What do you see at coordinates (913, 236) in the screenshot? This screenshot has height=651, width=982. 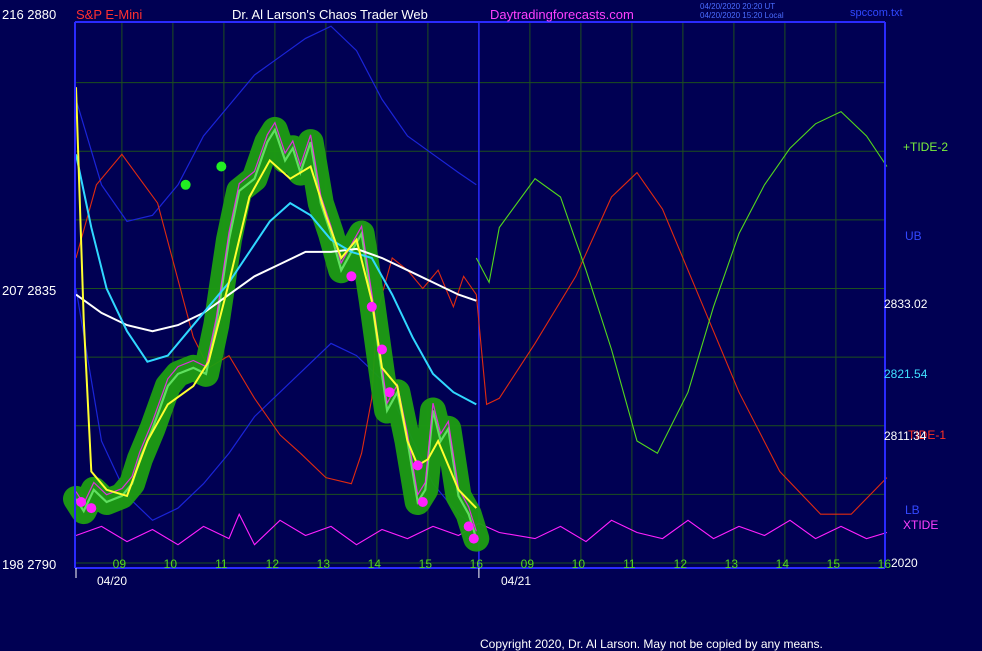 I see `label-upper-band: UB` at bounding box center [913, 236].